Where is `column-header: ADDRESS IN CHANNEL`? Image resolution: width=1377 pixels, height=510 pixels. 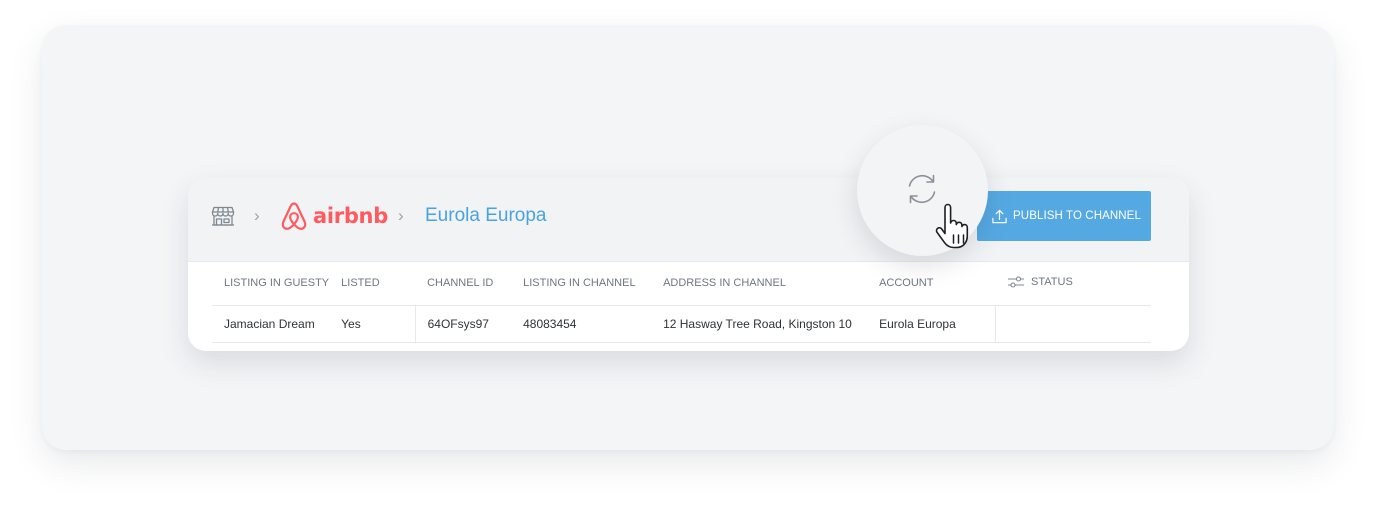 column-header: ADDRESS IN CHANNEL is located at coordinates (759, 284).